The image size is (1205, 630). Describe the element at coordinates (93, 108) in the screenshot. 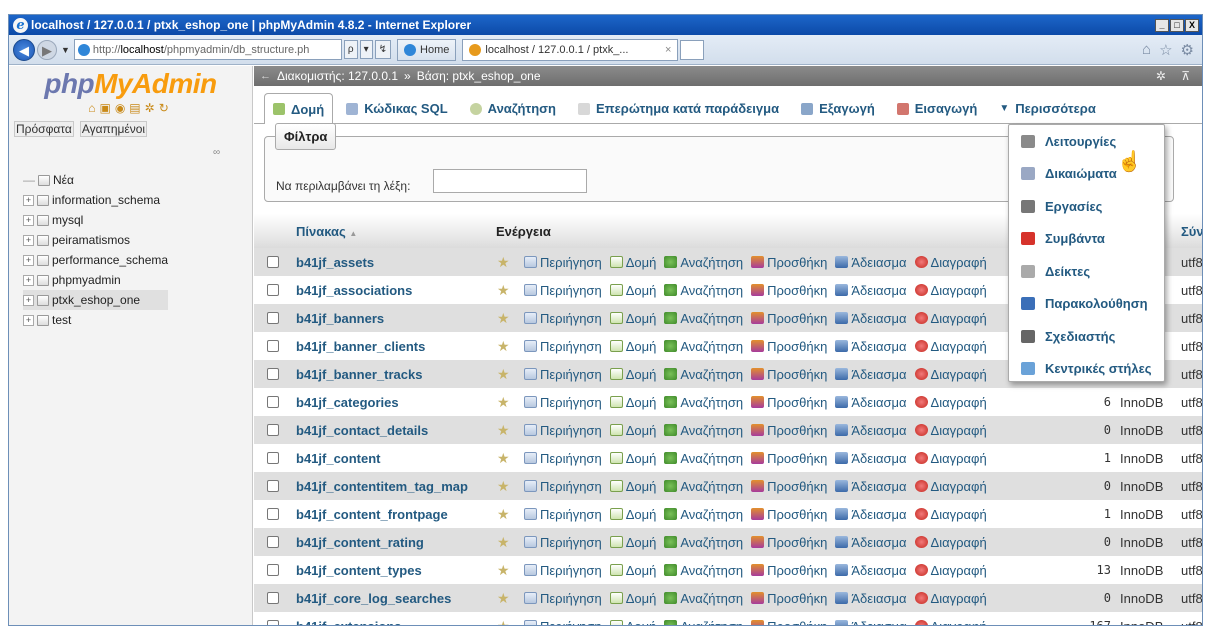

I see `home-nav-icon: ⌂` at that location.